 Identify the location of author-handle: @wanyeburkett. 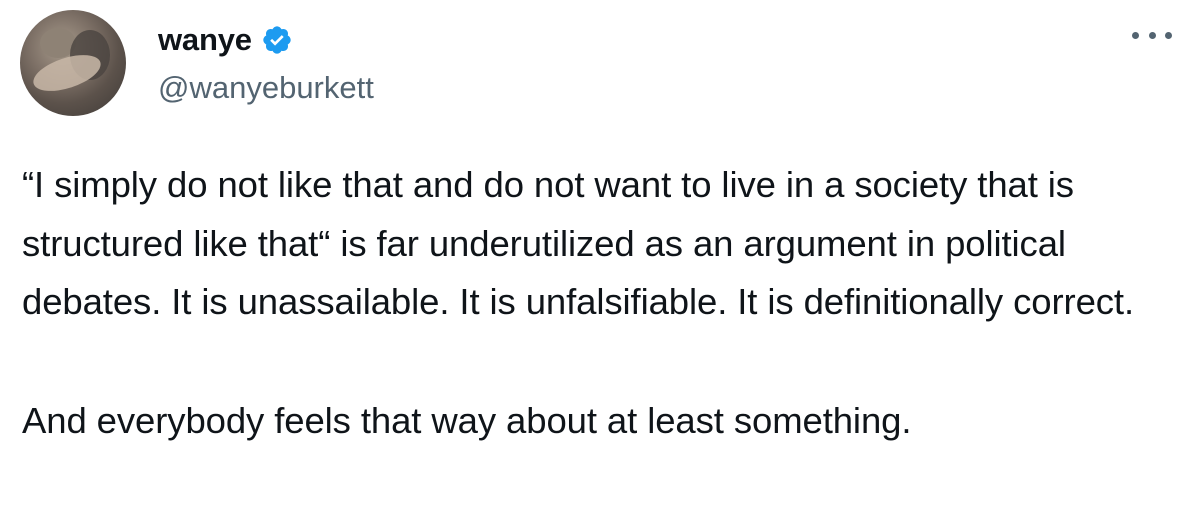
(266, 88).